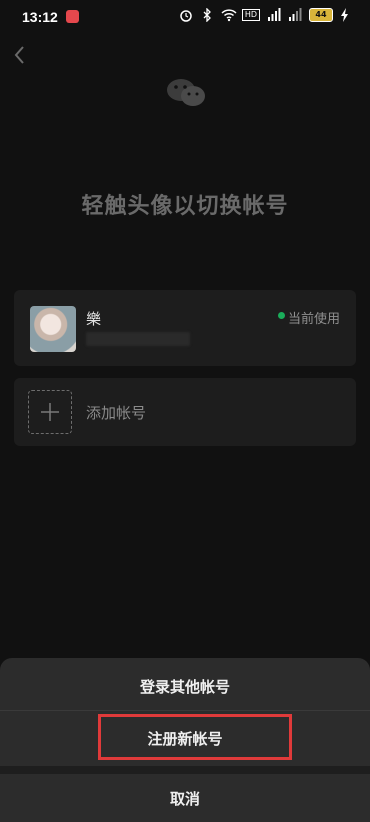 Image resolution: width=370 pixels, height=822 pixels. What do you see at coordinates (347, 15) in the screenshot?
I see `charging-icon` at bounding box center [347, 15].